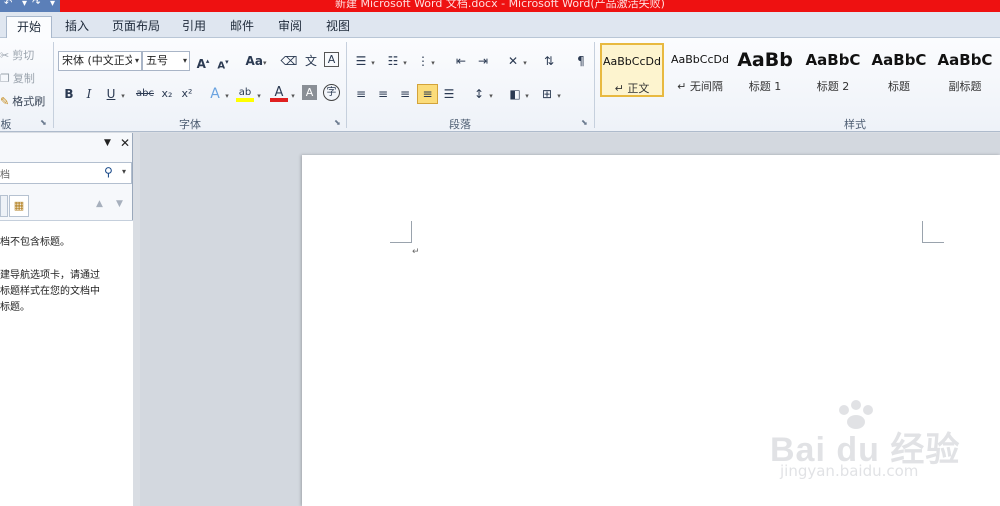  Describe the element at coordinates (416, 252) in the screenshot. I see `paragraph-mark: ↵` at that location.